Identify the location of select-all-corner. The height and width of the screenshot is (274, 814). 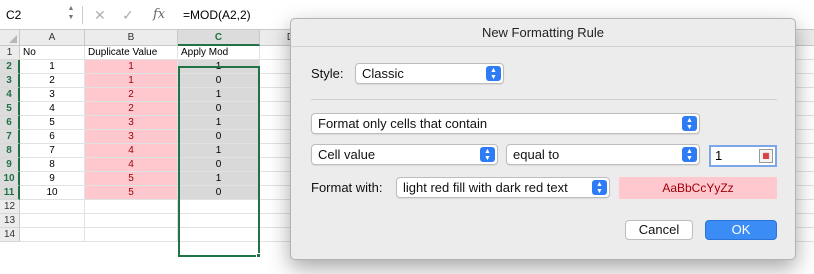
(10, 38).